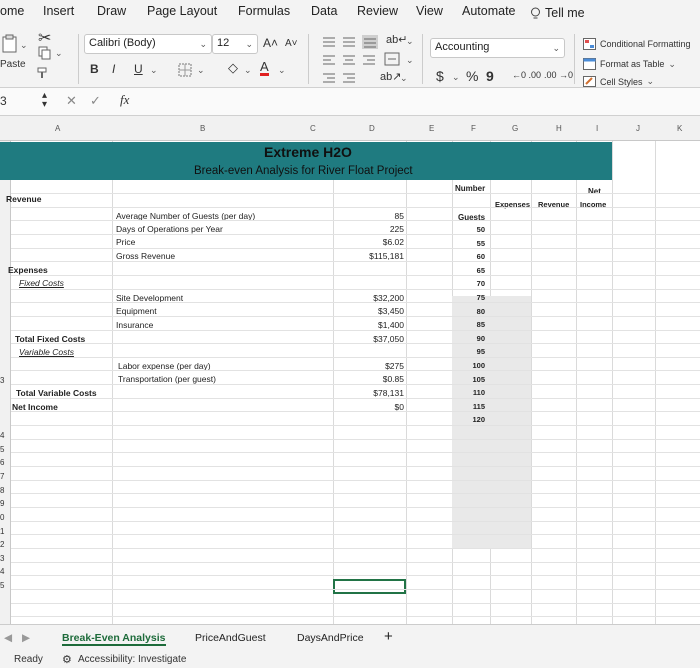 This screenshot has height=668, width=700. What do you see at coordinates (182, 11) in the screenshot?
I see `tab-page-layout: Page Layout` at bounding box center [182, 11].